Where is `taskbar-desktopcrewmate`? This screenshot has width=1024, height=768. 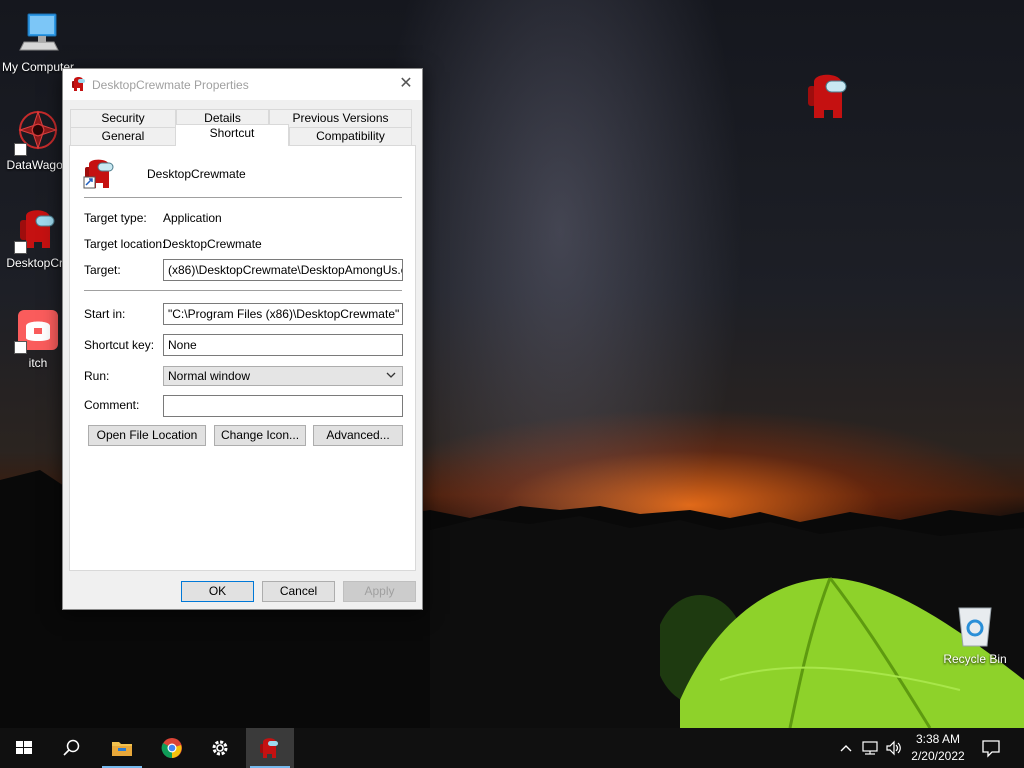
taskbar-desktopcrewmate is located at coordinates (270, 748).